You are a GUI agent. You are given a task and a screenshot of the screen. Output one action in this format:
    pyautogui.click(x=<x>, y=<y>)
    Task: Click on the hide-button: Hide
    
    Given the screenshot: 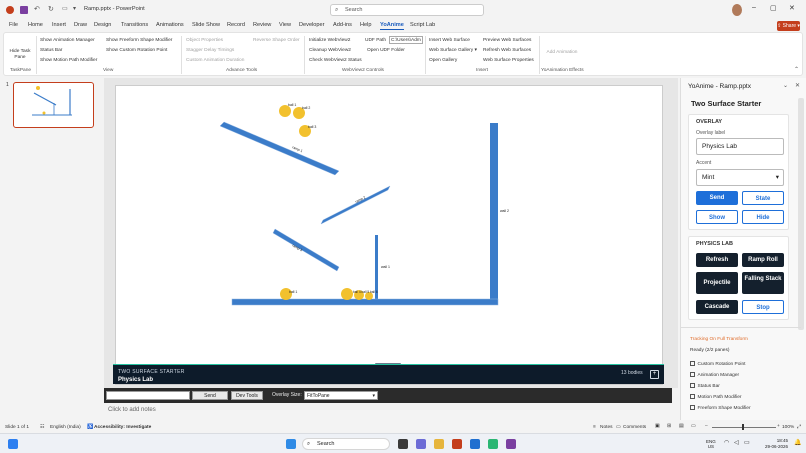 What is the action you would take?
    pyautogui.click(x=763, y=217)
    